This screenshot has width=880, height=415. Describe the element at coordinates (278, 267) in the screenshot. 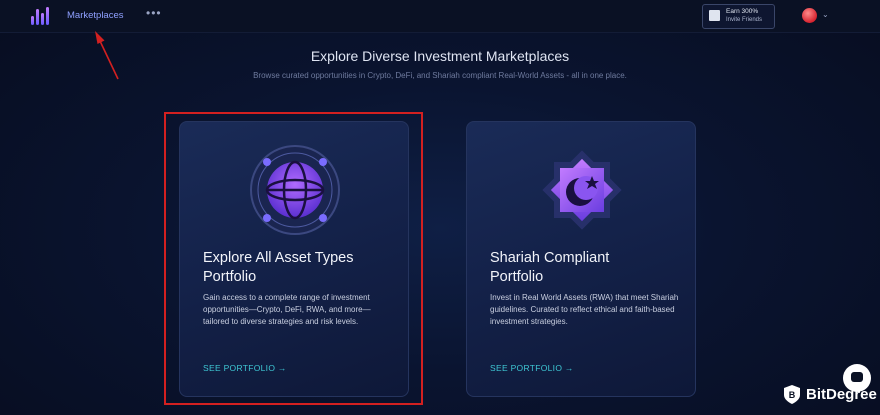

I see `card-title: Explore All Asset Types Portfolio` at that location.